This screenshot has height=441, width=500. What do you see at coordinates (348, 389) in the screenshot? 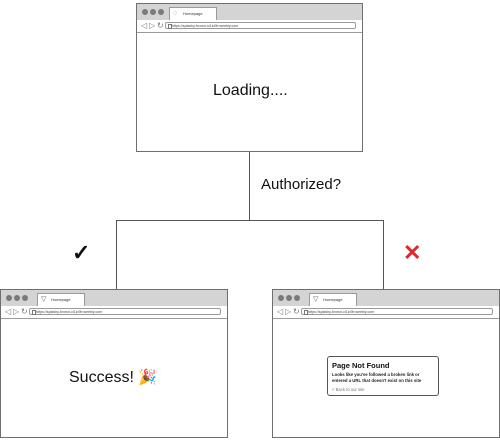
I see `back-link: < Back to our site` at bounding box center [348, 389].